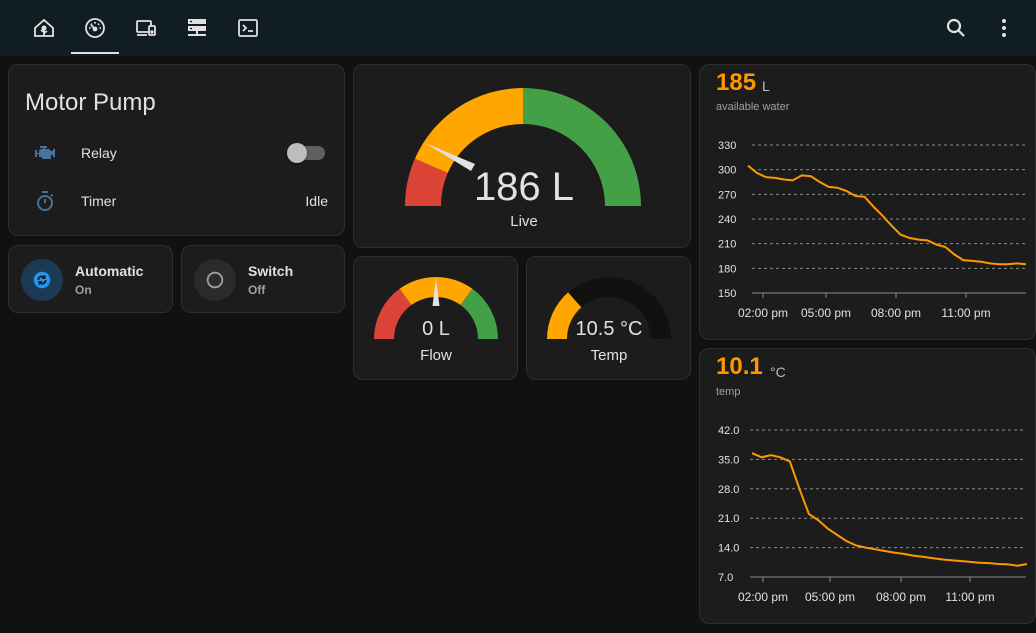 Image resolution: width=1036 pixels, height=633 pixels. What do you see at coordinates (725, 578) in the screenshot?
I see `y-tick-label: 7.0` at bounding box center [725, 578].